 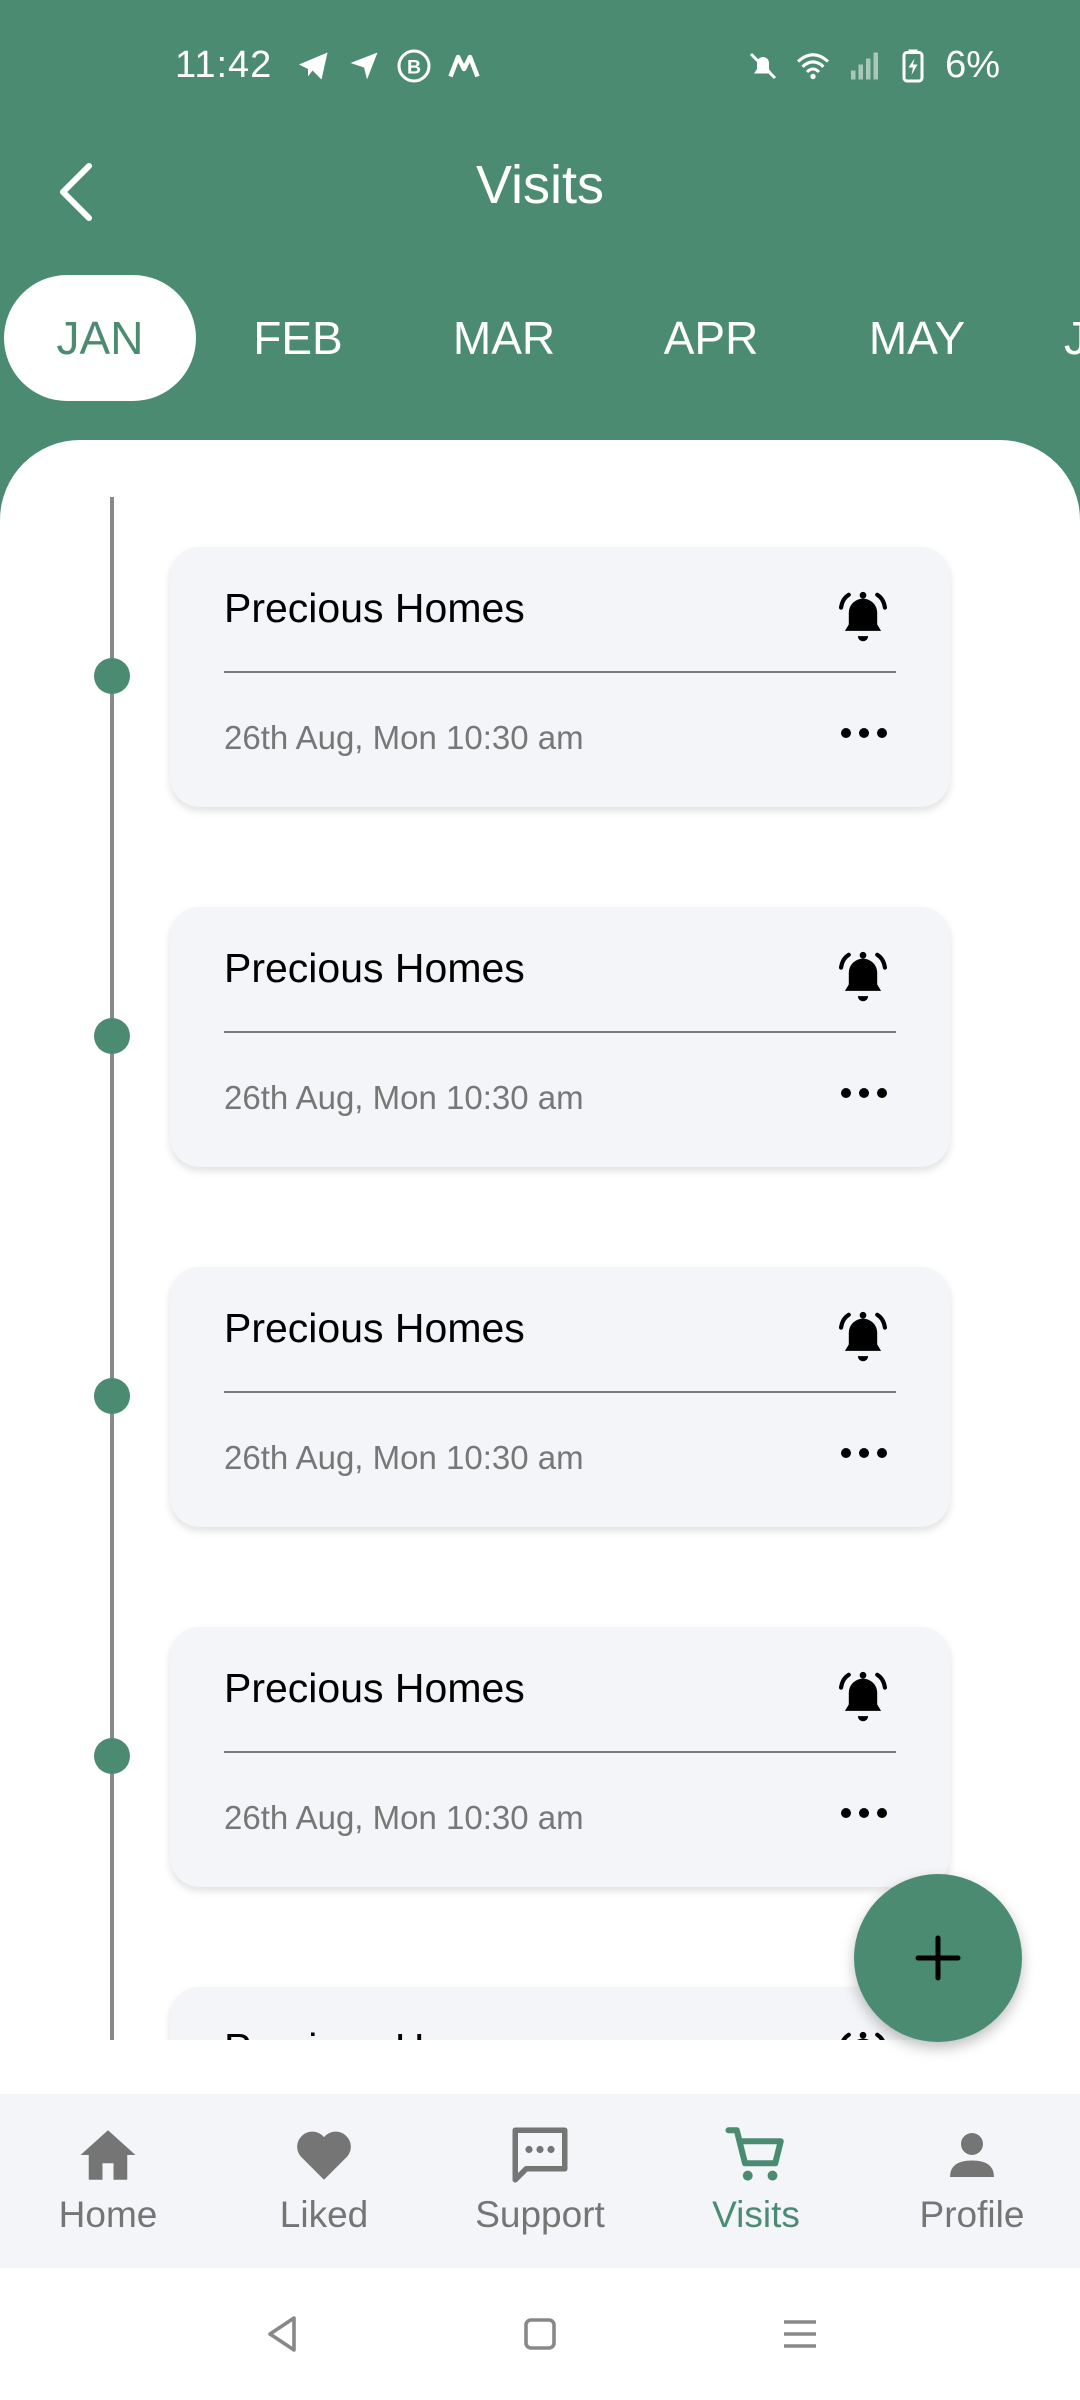 I want to click on menu-lines-icon, so click(x=800, y=2334).